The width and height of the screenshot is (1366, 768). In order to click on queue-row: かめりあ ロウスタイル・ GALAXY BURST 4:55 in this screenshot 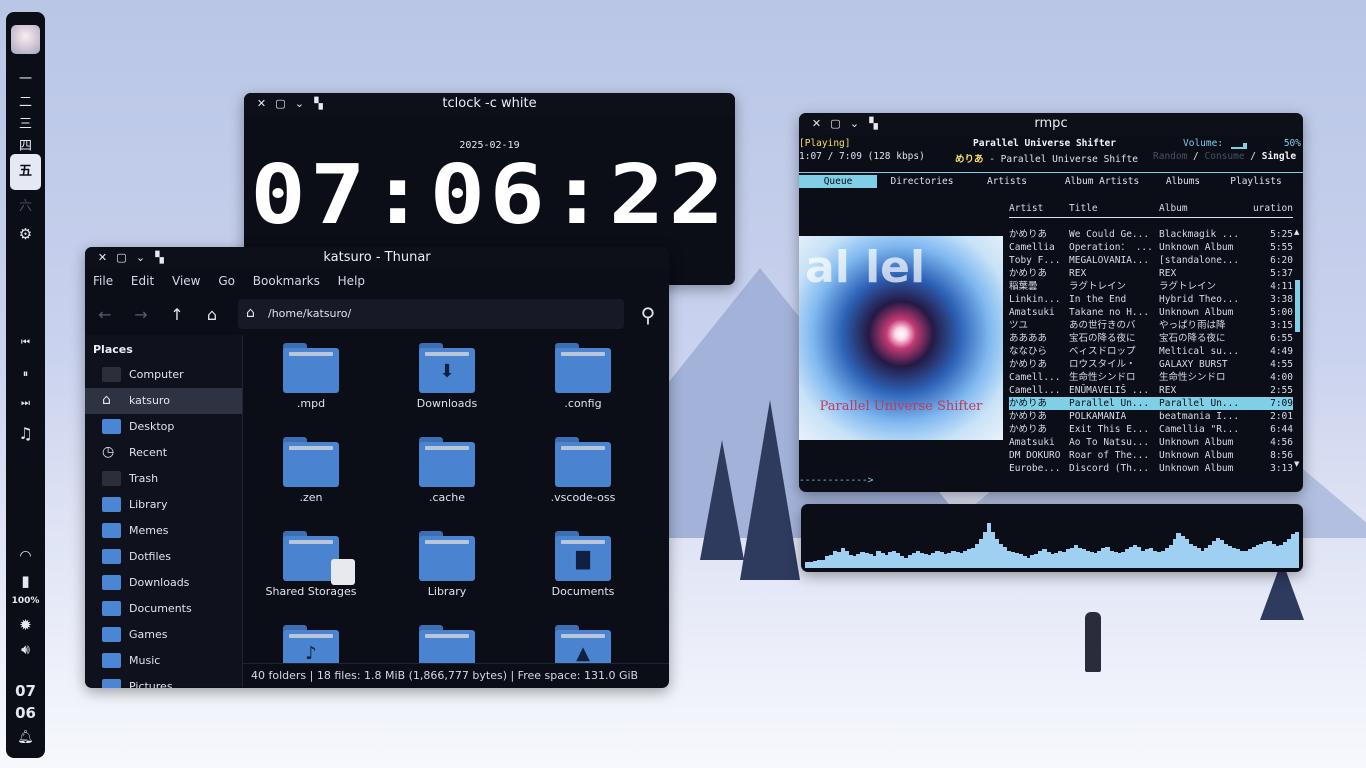, I will do `click(1151, 364)`.